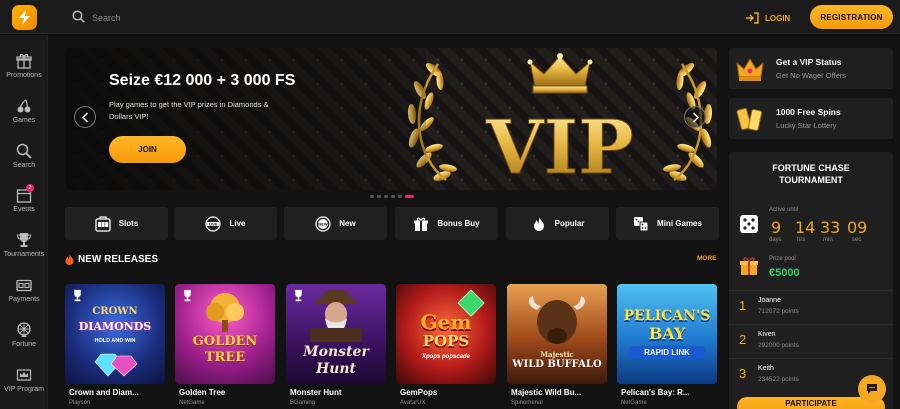 The width and height of the screenshot is (900, 409). What do you see at coordinates (213, 224) in the screenshot?
I see `svg-text: LIVE` at bounding box center [213, 224].